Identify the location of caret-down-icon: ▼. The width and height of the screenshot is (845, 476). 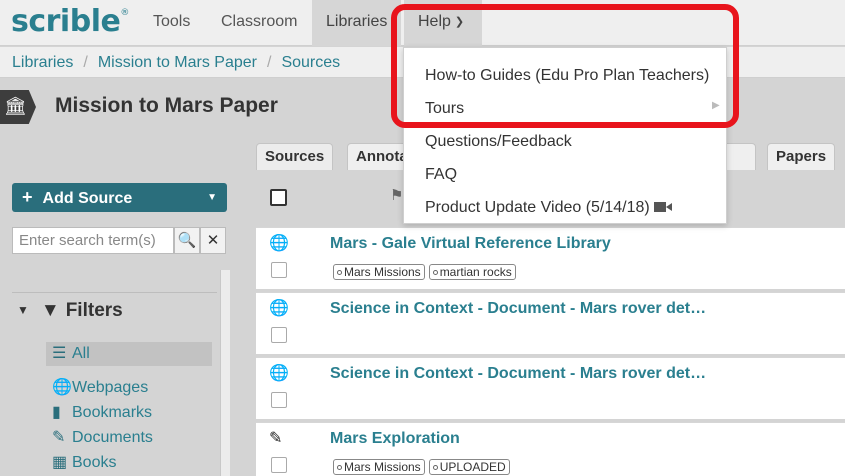
(212, 197).